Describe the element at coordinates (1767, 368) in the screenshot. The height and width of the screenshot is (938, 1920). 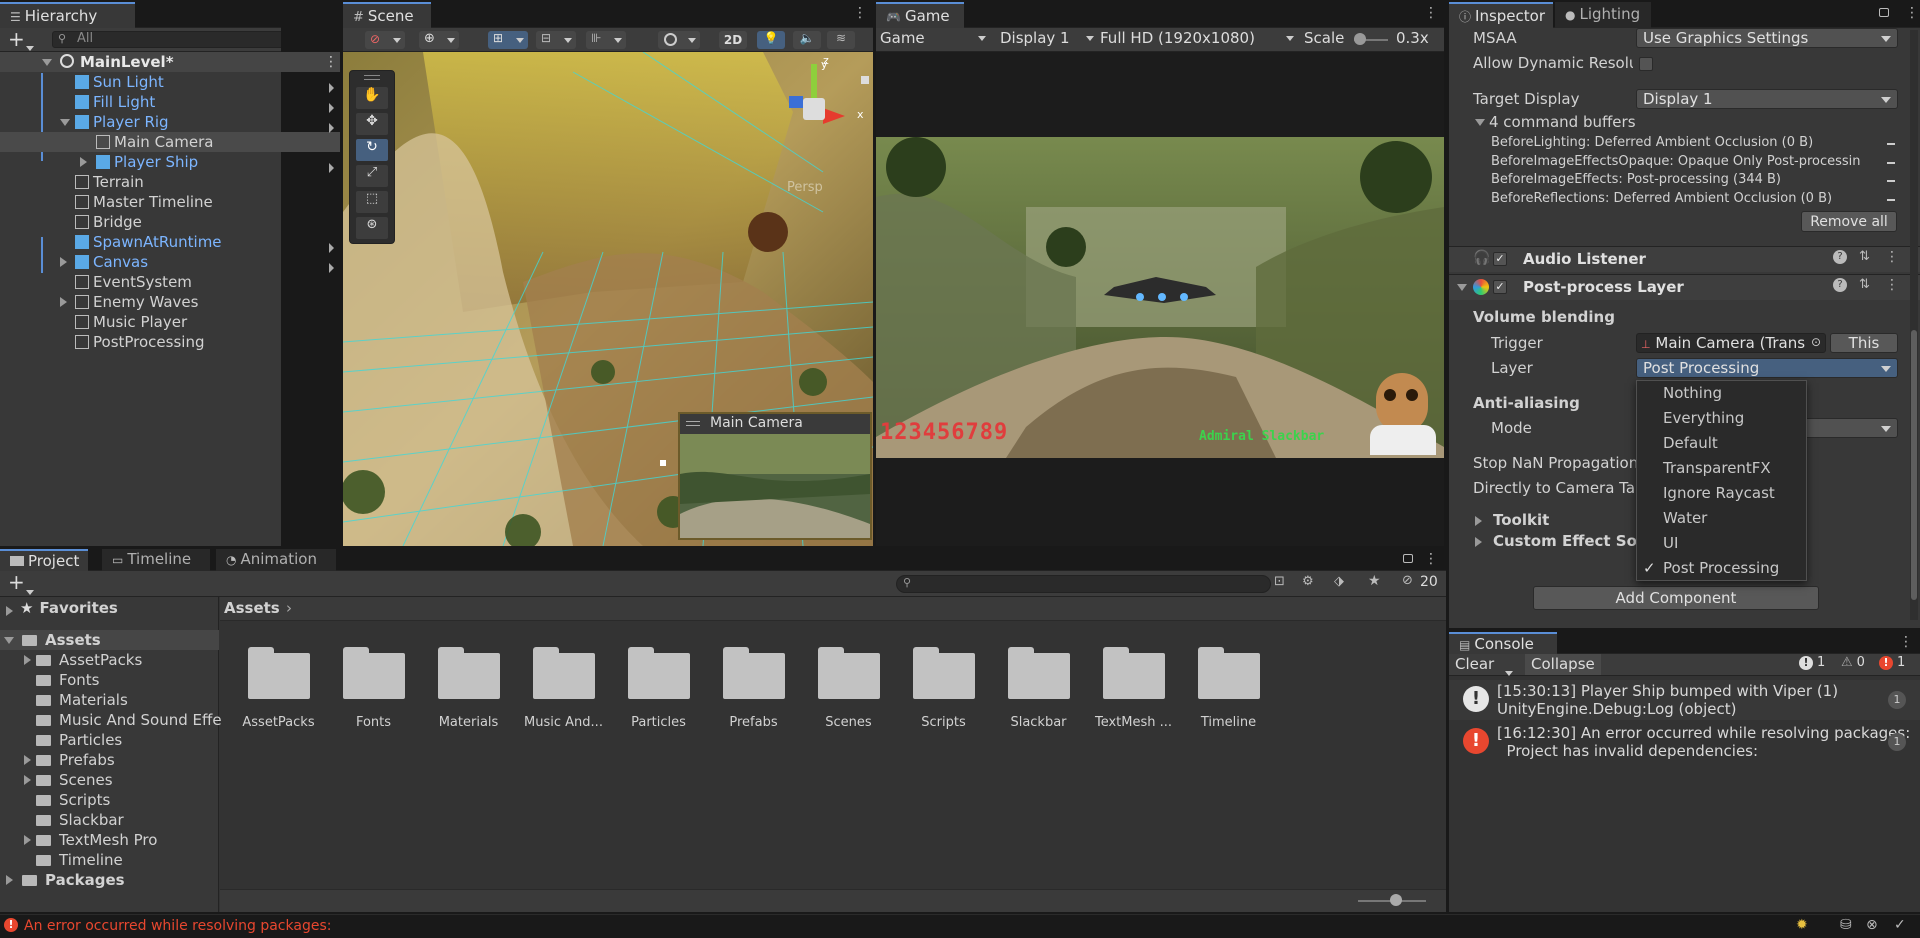
I see `layer-dropdown: Post Processing` at that location.